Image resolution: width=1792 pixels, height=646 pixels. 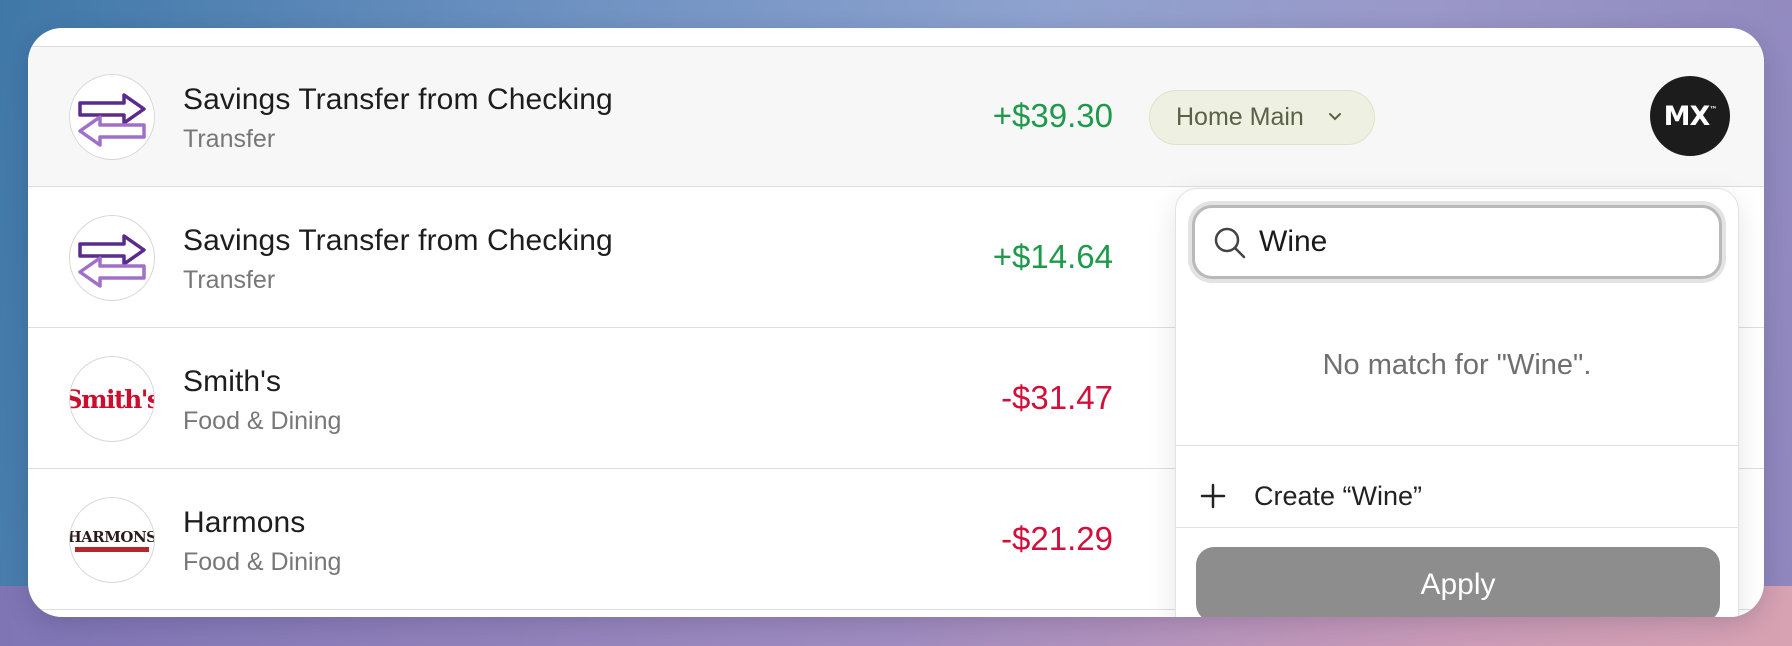 I want to click on search-field, so click(x=1457, y=242).